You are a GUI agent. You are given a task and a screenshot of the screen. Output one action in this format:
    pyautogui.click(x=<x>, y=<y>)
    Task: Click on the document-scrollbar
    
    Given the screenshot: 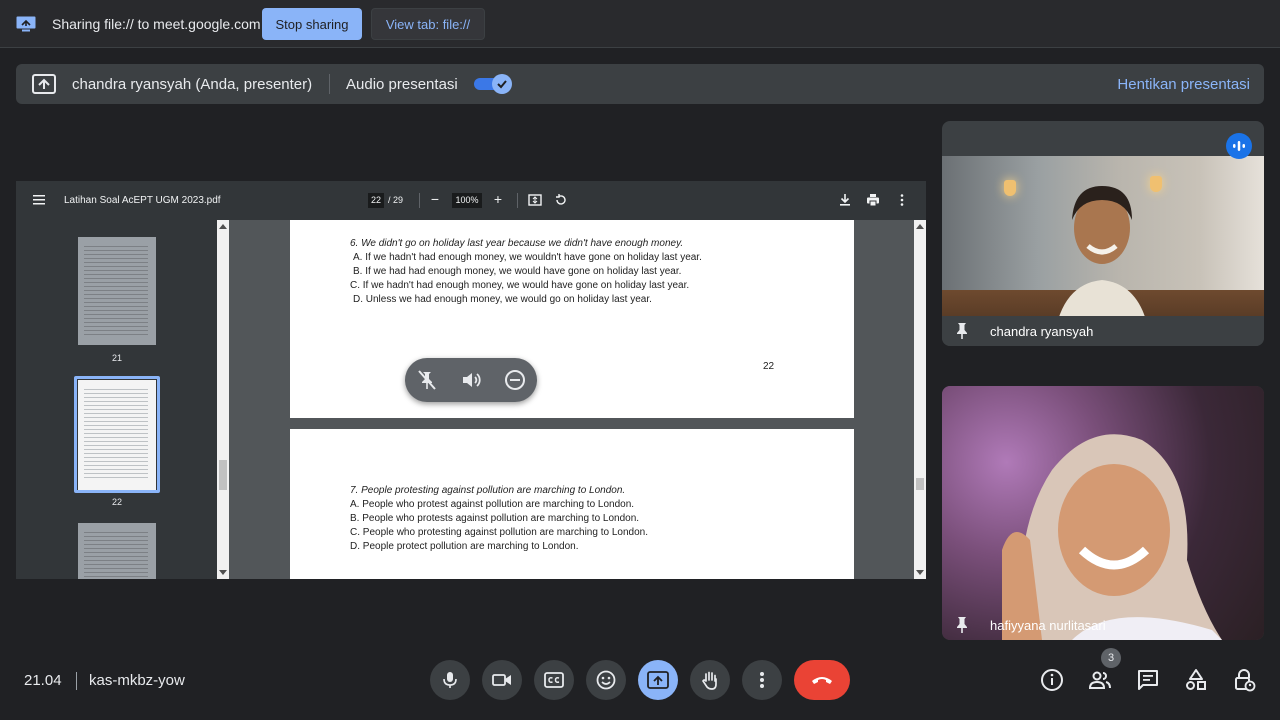 What is the action you would take?
    pyautogui.click(x=920, y=399)
    